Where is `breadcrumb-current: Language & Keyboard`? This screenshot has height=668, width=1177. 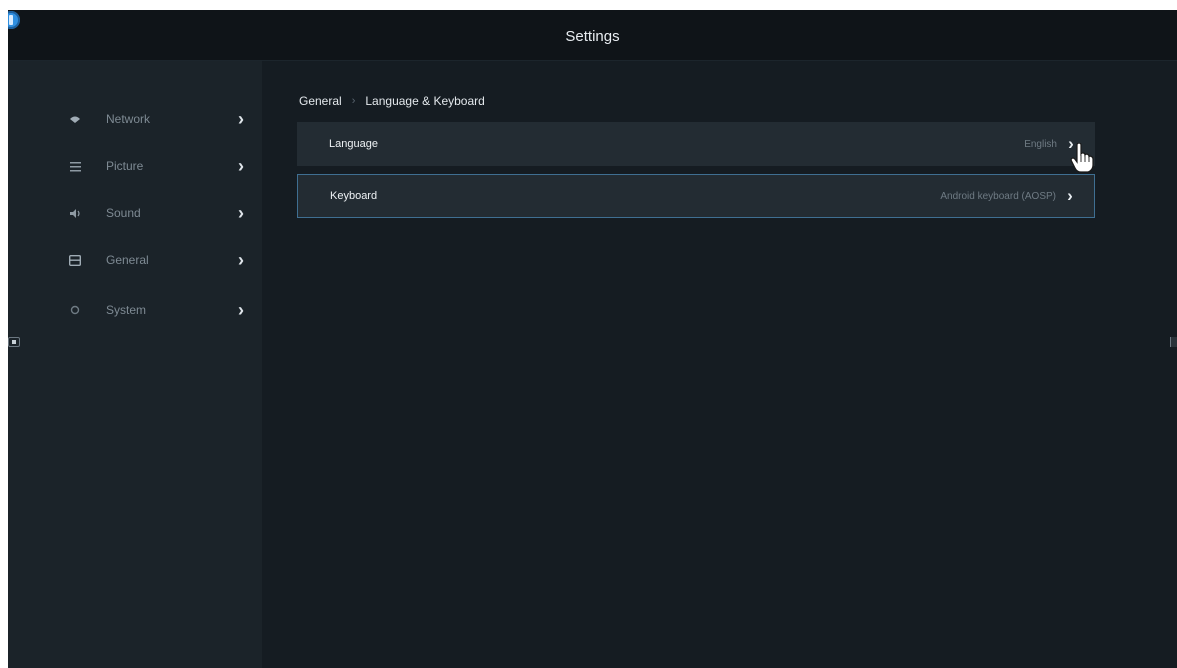
breadcrumb-current: Language & Keyboard is located at coordinates (425, 101).